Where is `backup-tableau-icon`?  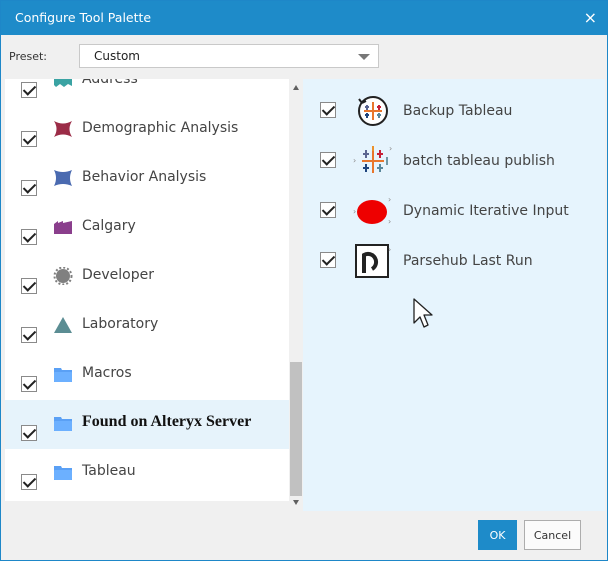 backup-tableau-icon is located at coordinates (373, 111).